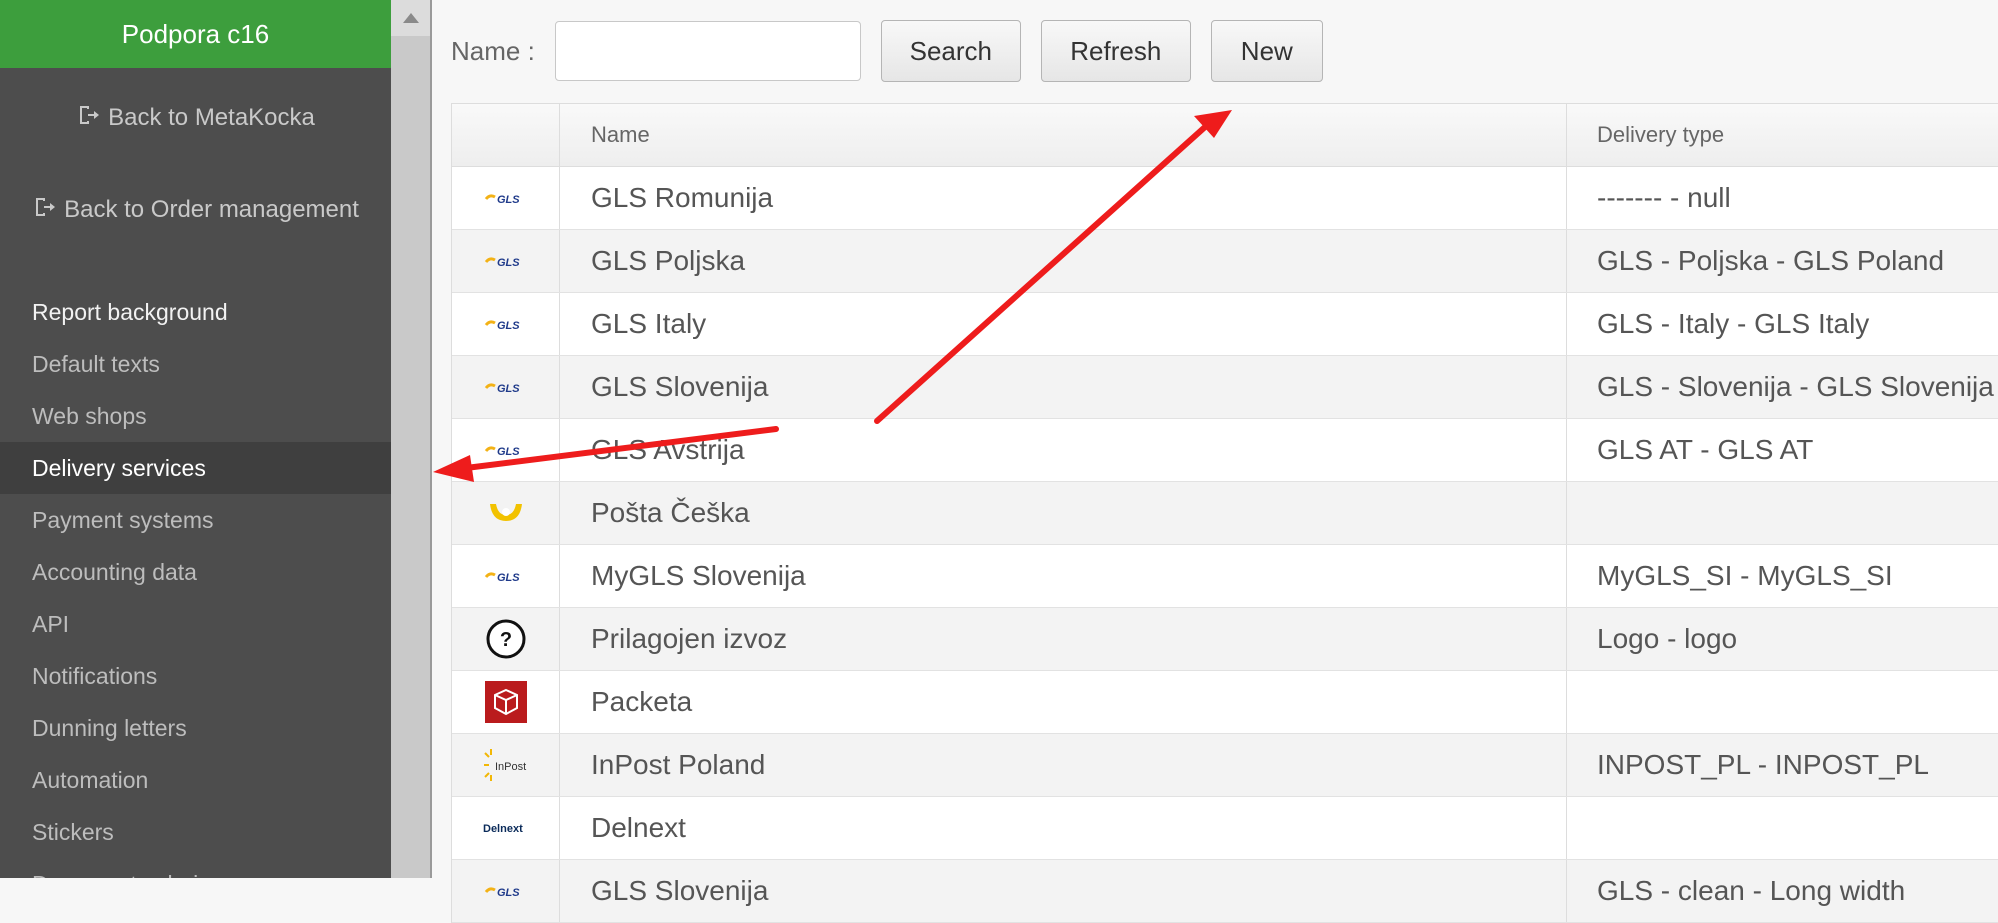  What do you see at coordinates (1751, 890) in the screenshot?
I see `cell-delivery-type: GLS - clean - Long width` at bounding box center [1751, 890].